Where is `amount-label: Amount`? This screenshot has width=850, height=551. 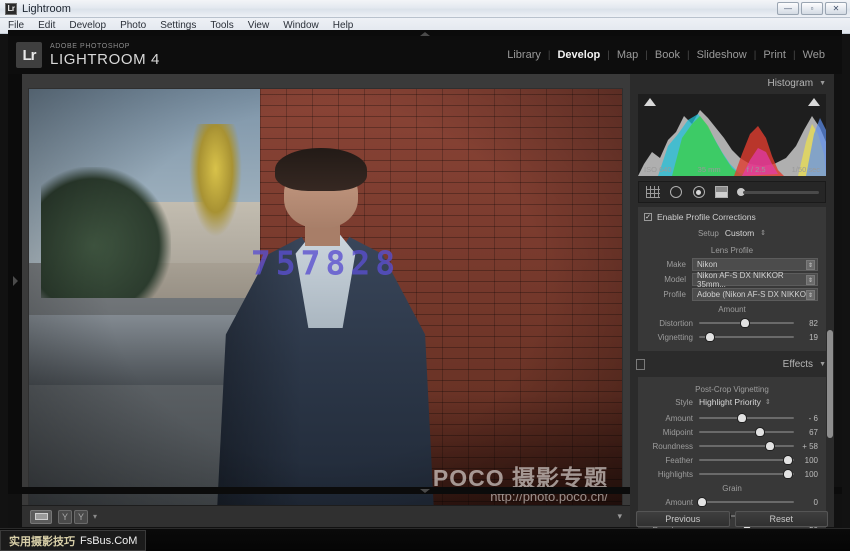 amount-label: Amount is located at coordinates (732, 309).